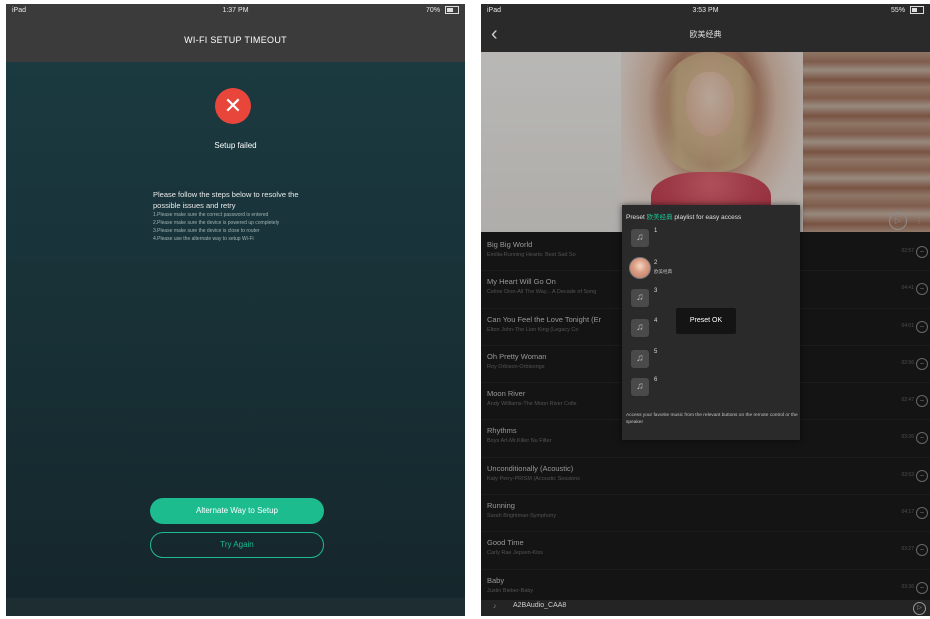 This screenshot has width=930, height=619. Describe the element at coordinates (235, 145) in the screenshot. I see `setup-failed-text: Setup failed` at that location.